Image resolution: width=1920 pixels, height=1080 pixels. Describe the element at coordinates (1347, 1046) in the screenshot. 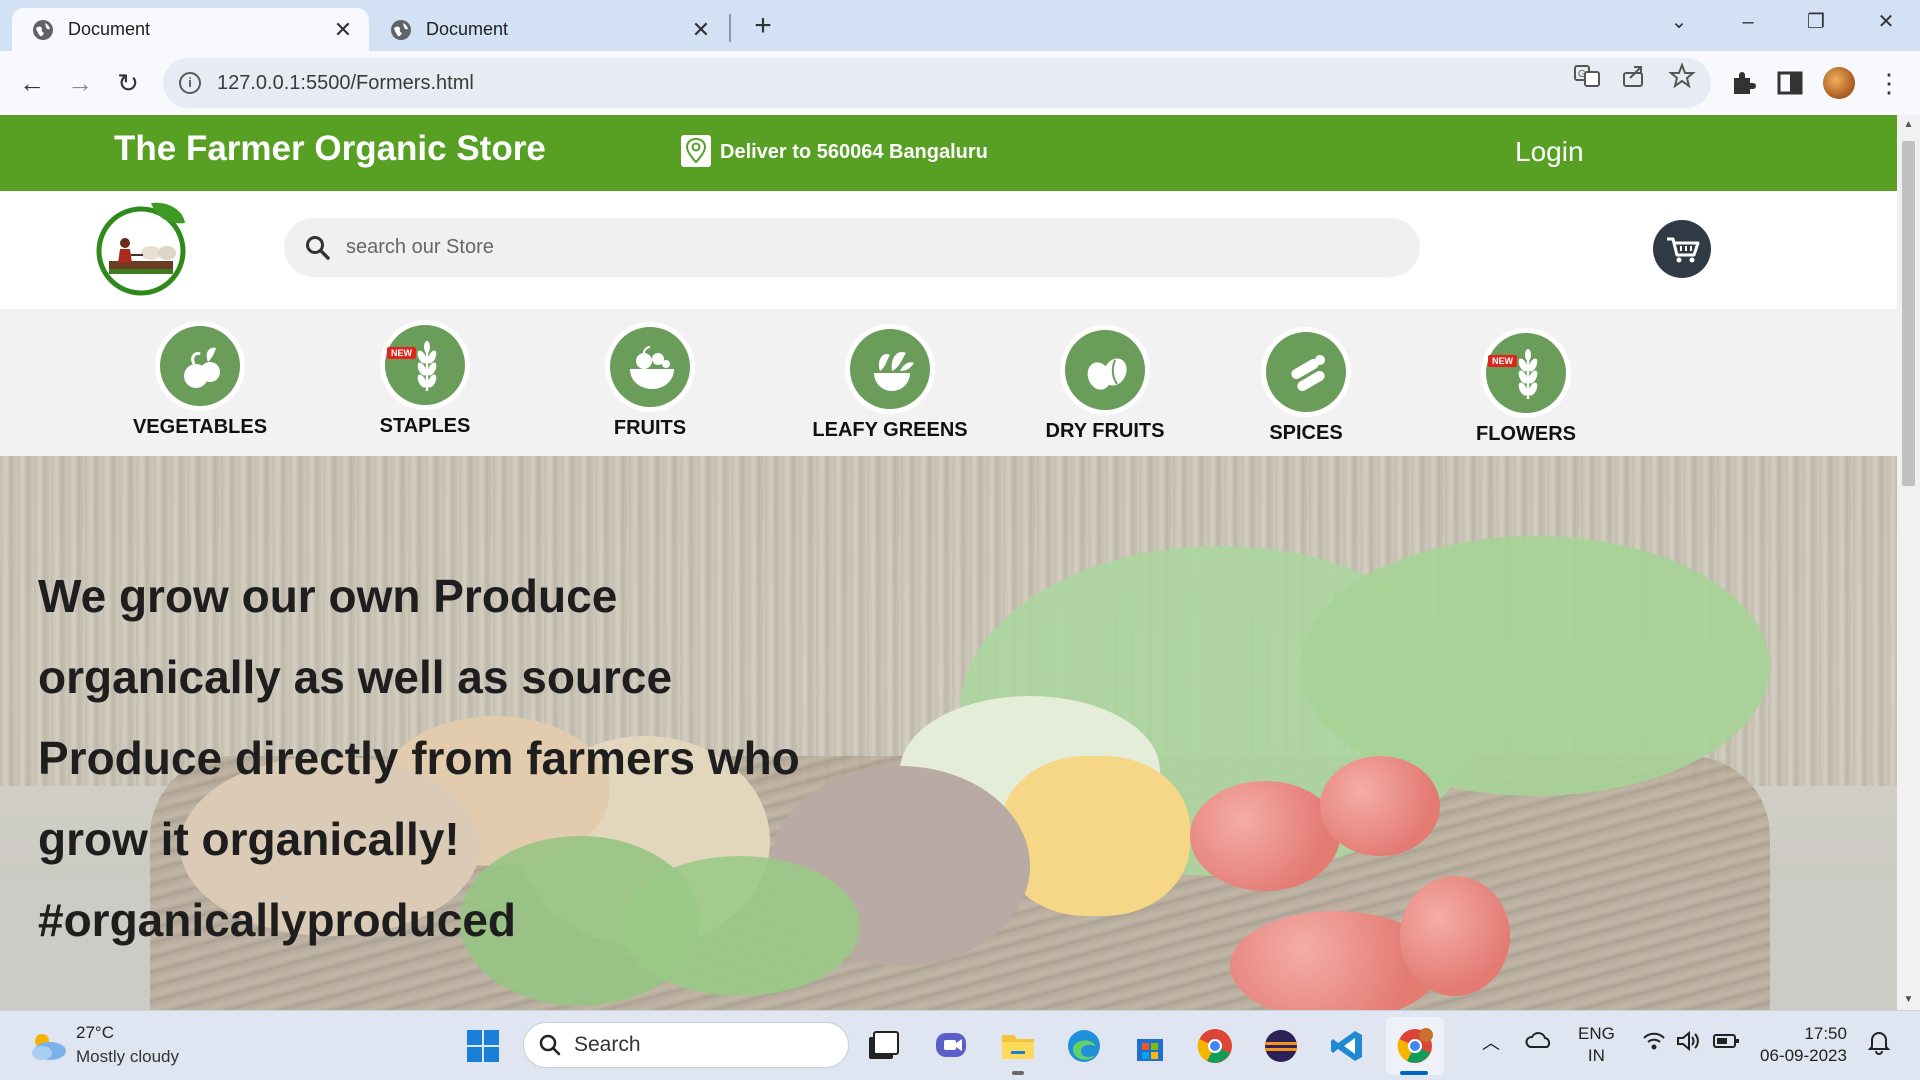

I see `vscode-icon` at that location.